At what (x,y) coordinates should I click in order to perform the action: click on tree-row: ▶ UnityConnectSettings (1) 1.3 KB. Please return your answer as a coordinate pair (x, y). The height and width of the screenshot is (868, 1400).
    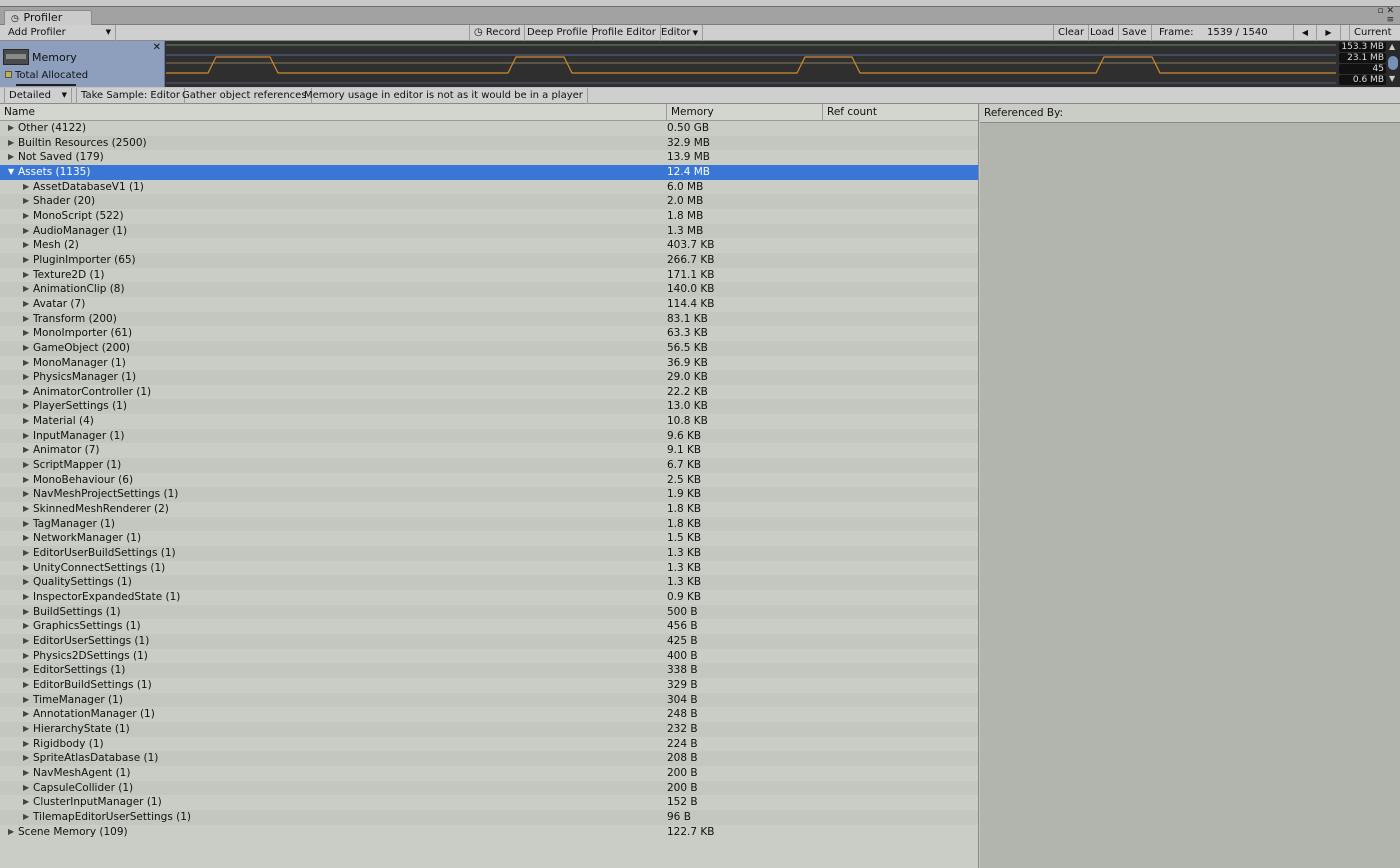
    Looking at the image, I should click on (489, 568).